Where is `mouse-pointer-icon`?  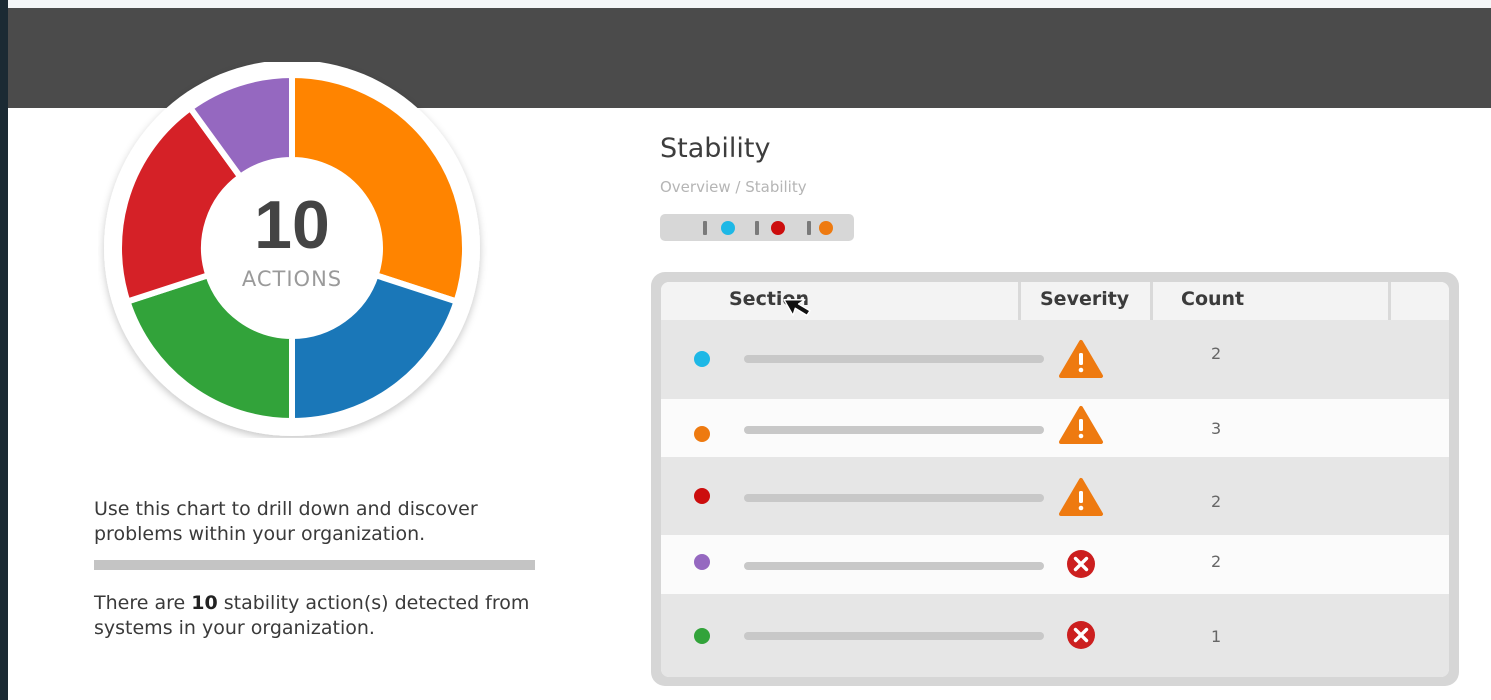
mouse-pointer-icon is located at coordinates (797, 308).